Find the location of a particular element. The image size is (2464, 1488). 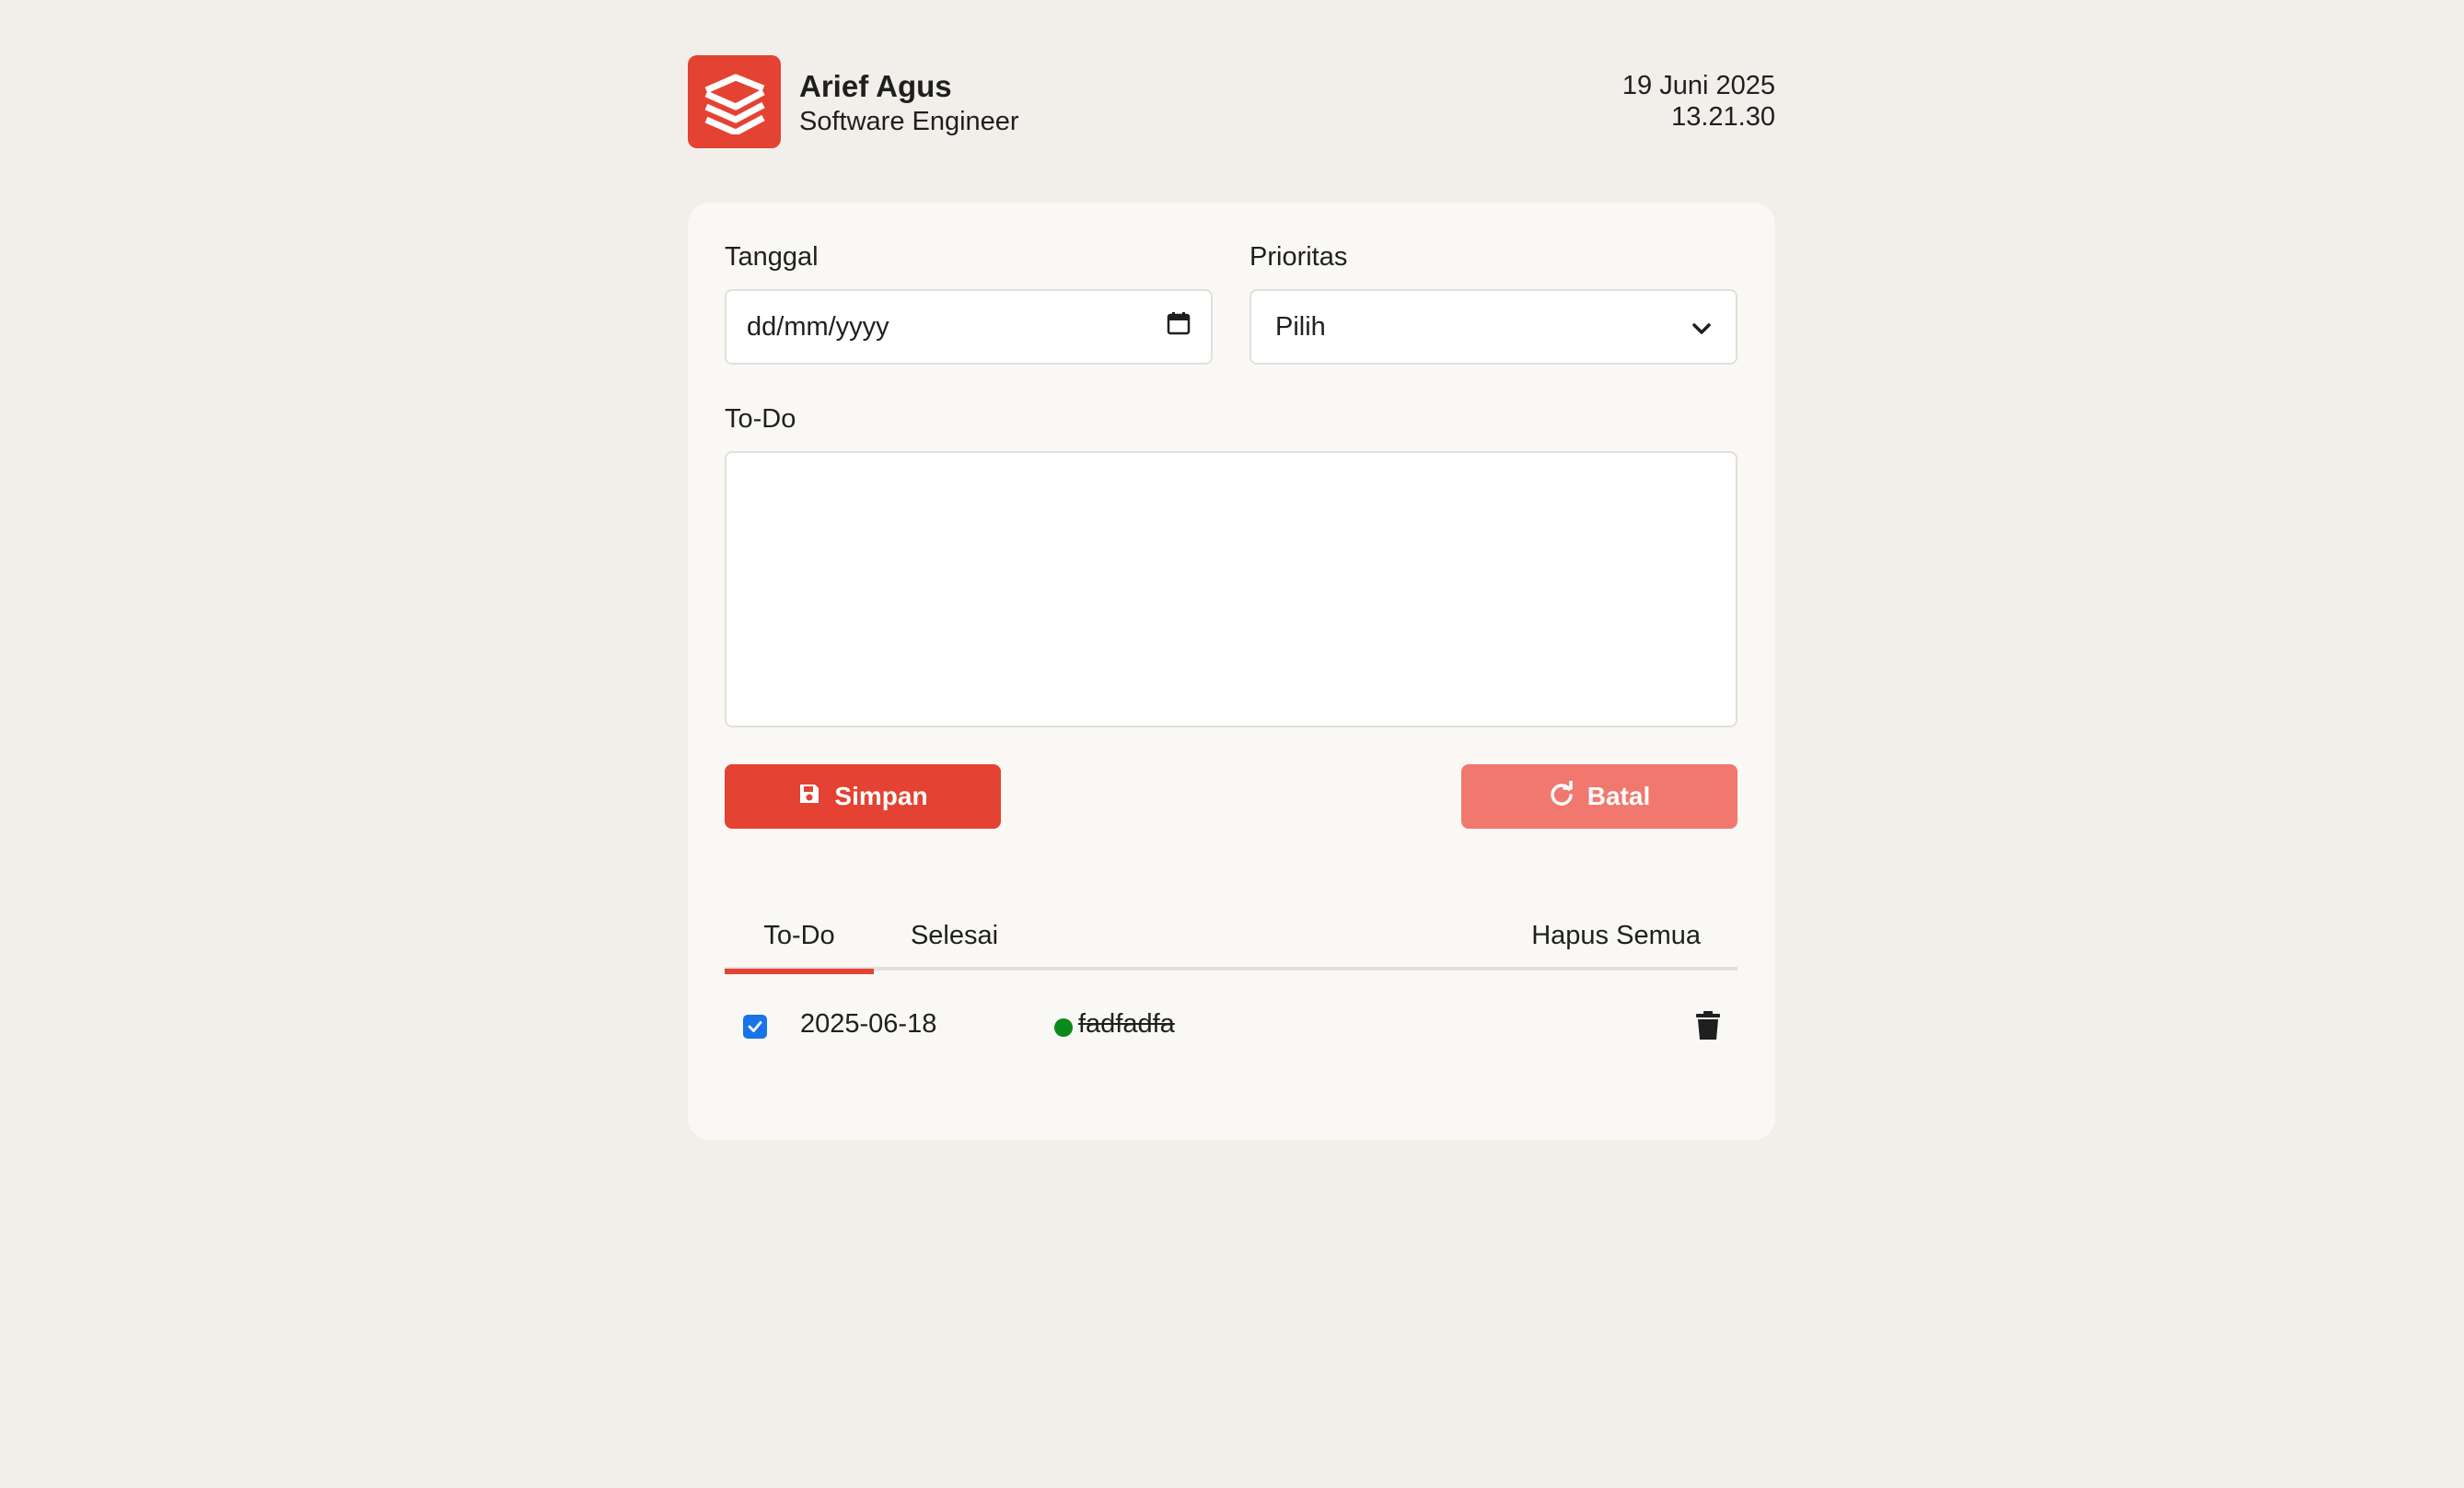

clear-all-button: Hapus Semua is located at coordinates (1609, 941).